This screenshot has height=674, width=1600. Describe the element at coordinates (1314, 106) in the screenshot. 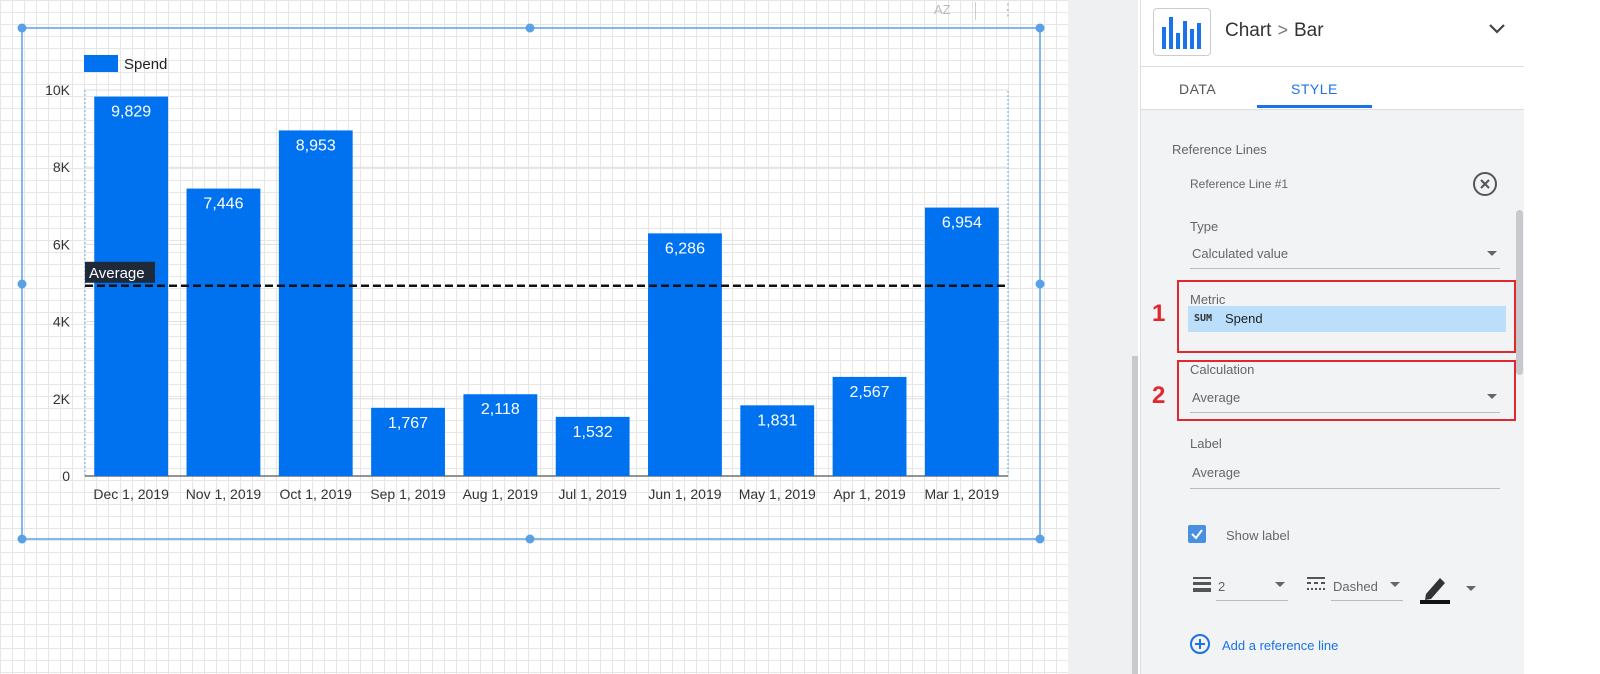

I see `active-tab-indicator` at that location.